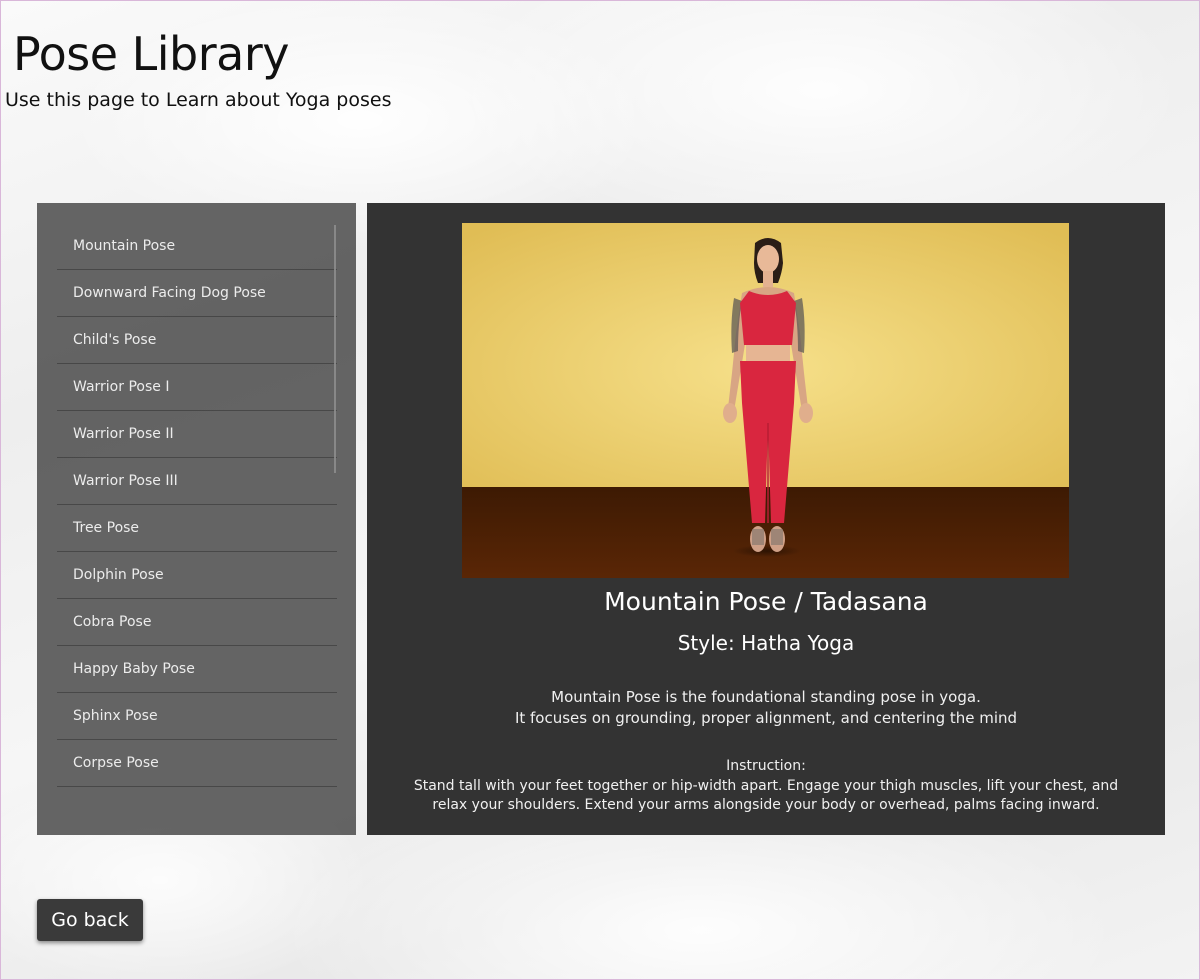 The width and height of the screenshot is (1200, 980). Describe the element at coordinates (197, 575) in the screenshot. I see `sidebar-item-dolphin-pose: Dolphin Pose` at that location.